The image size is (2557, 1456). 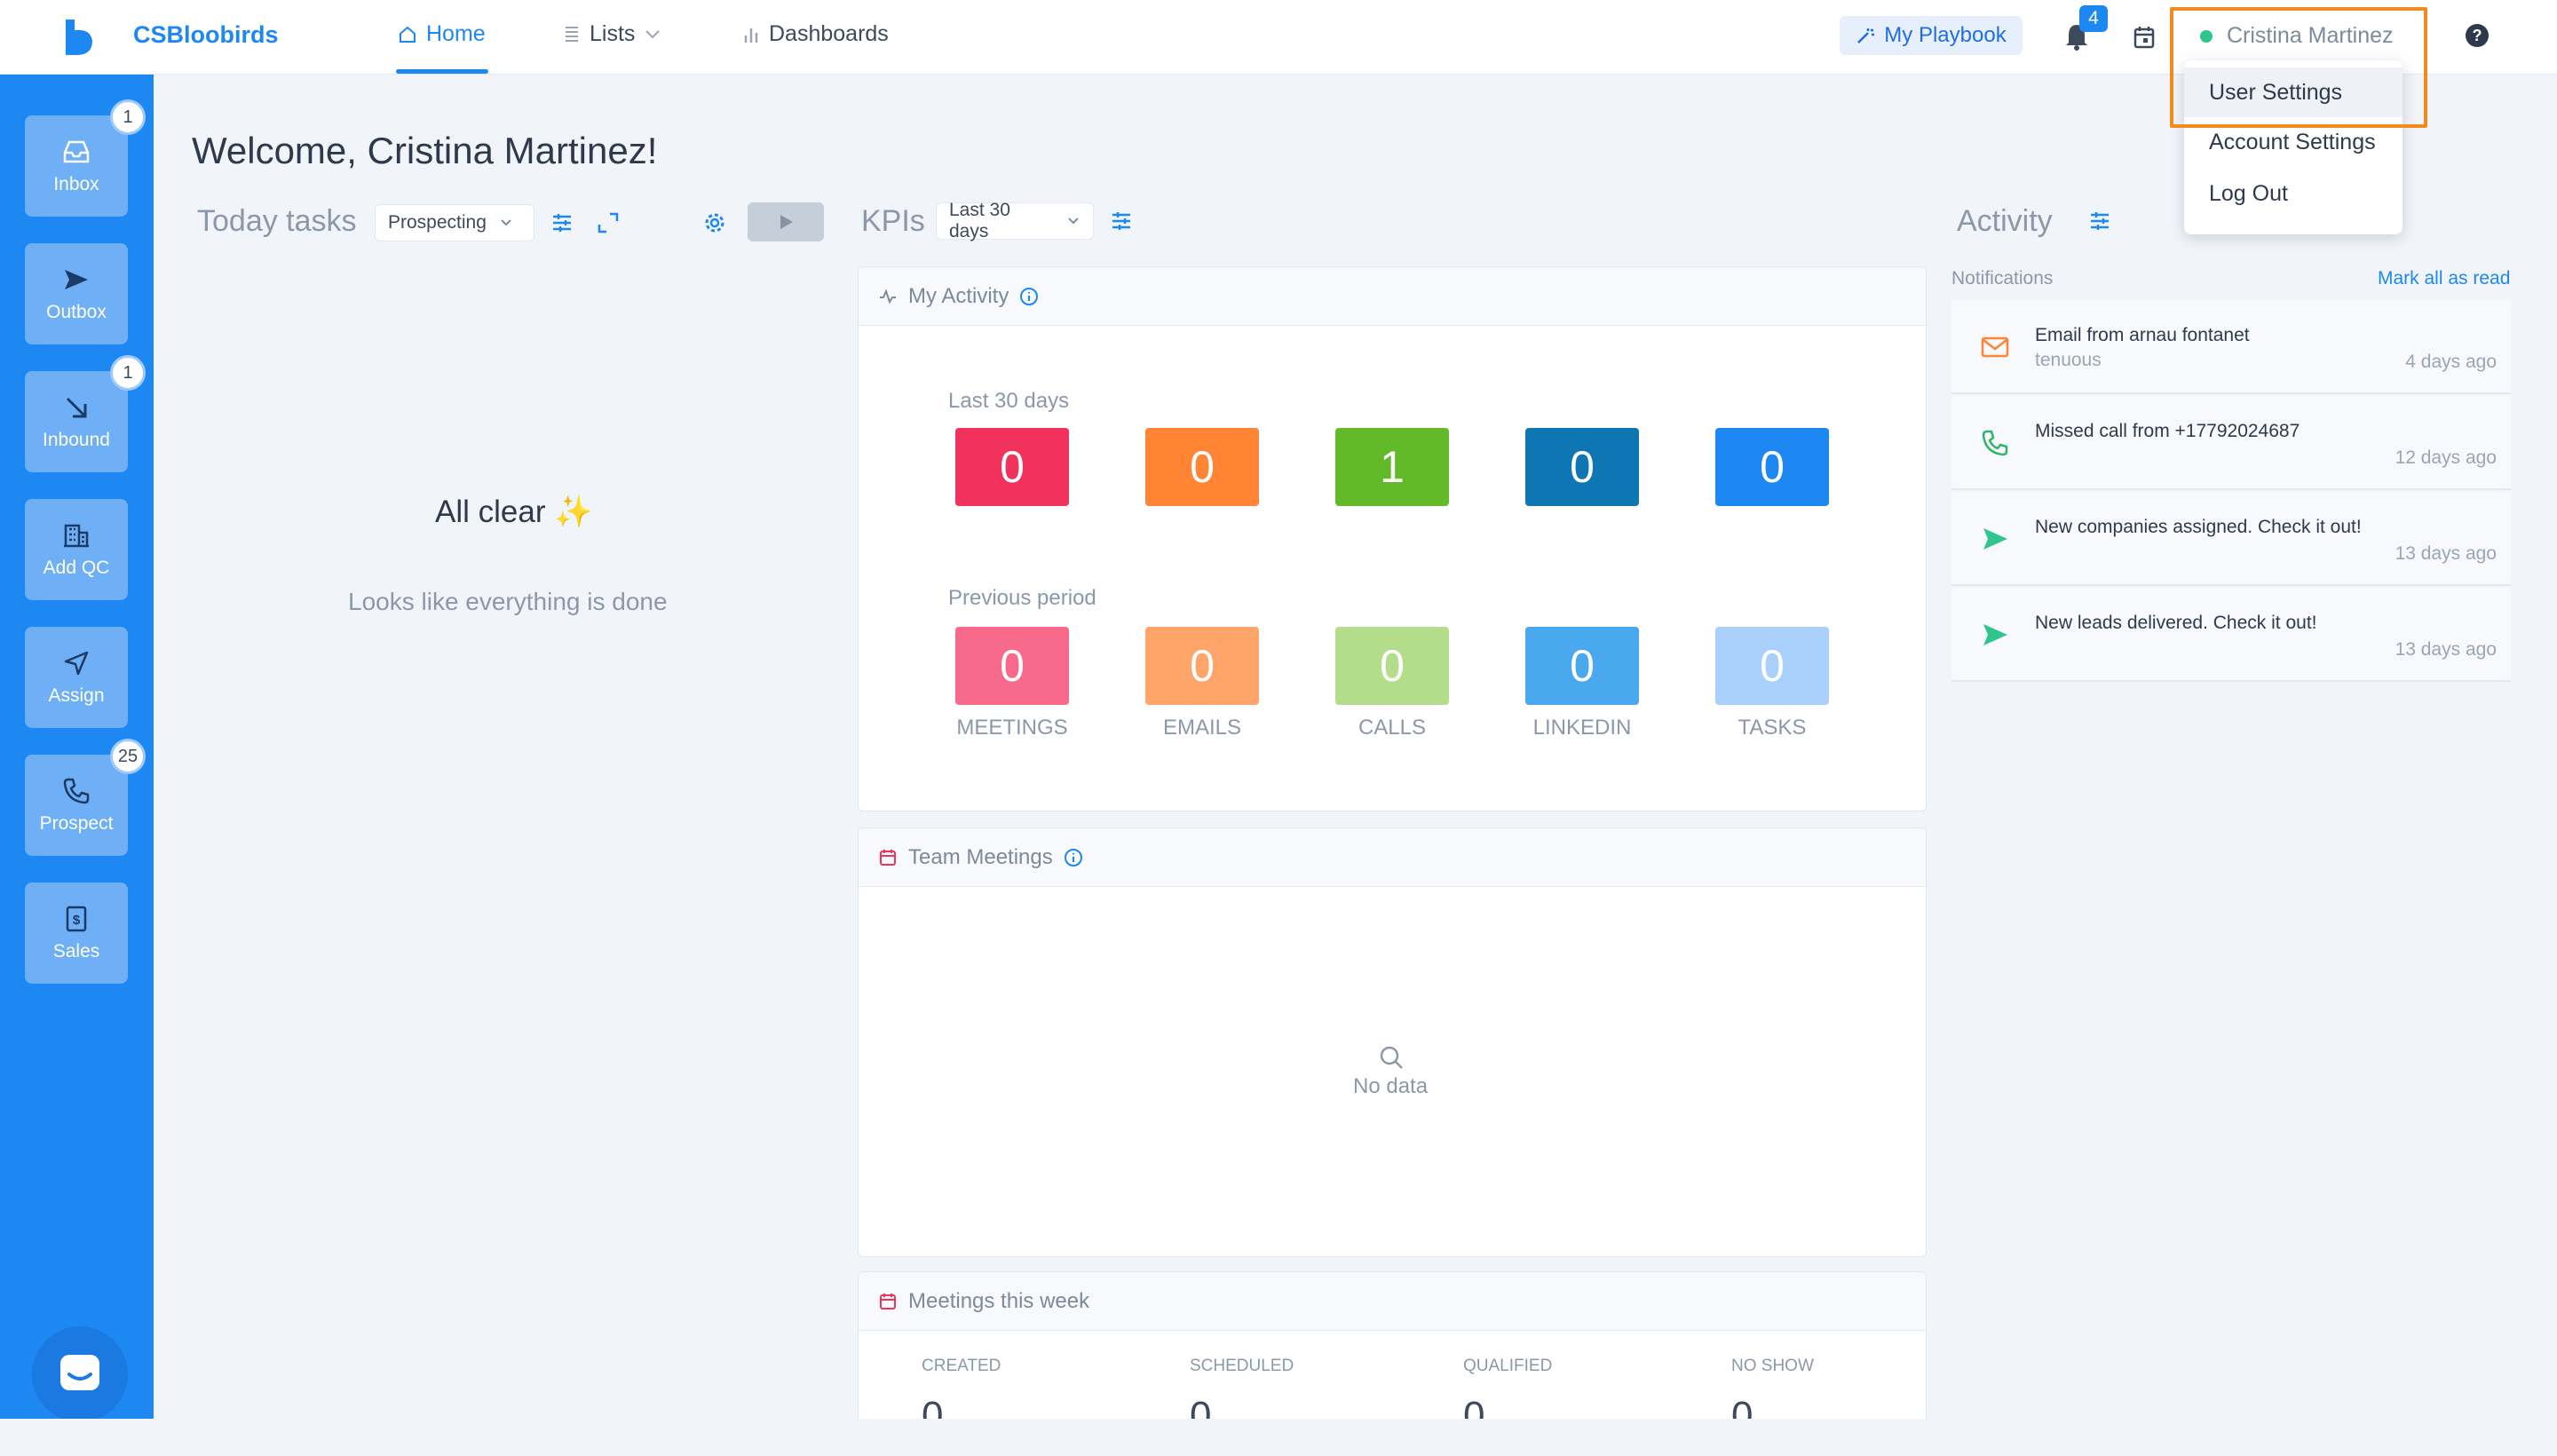 What do you see at coordinates (508, 601) in the screenshot?
I see `empty-state-subtitle: Looks like everything is done` at bounding box center [508, 601].